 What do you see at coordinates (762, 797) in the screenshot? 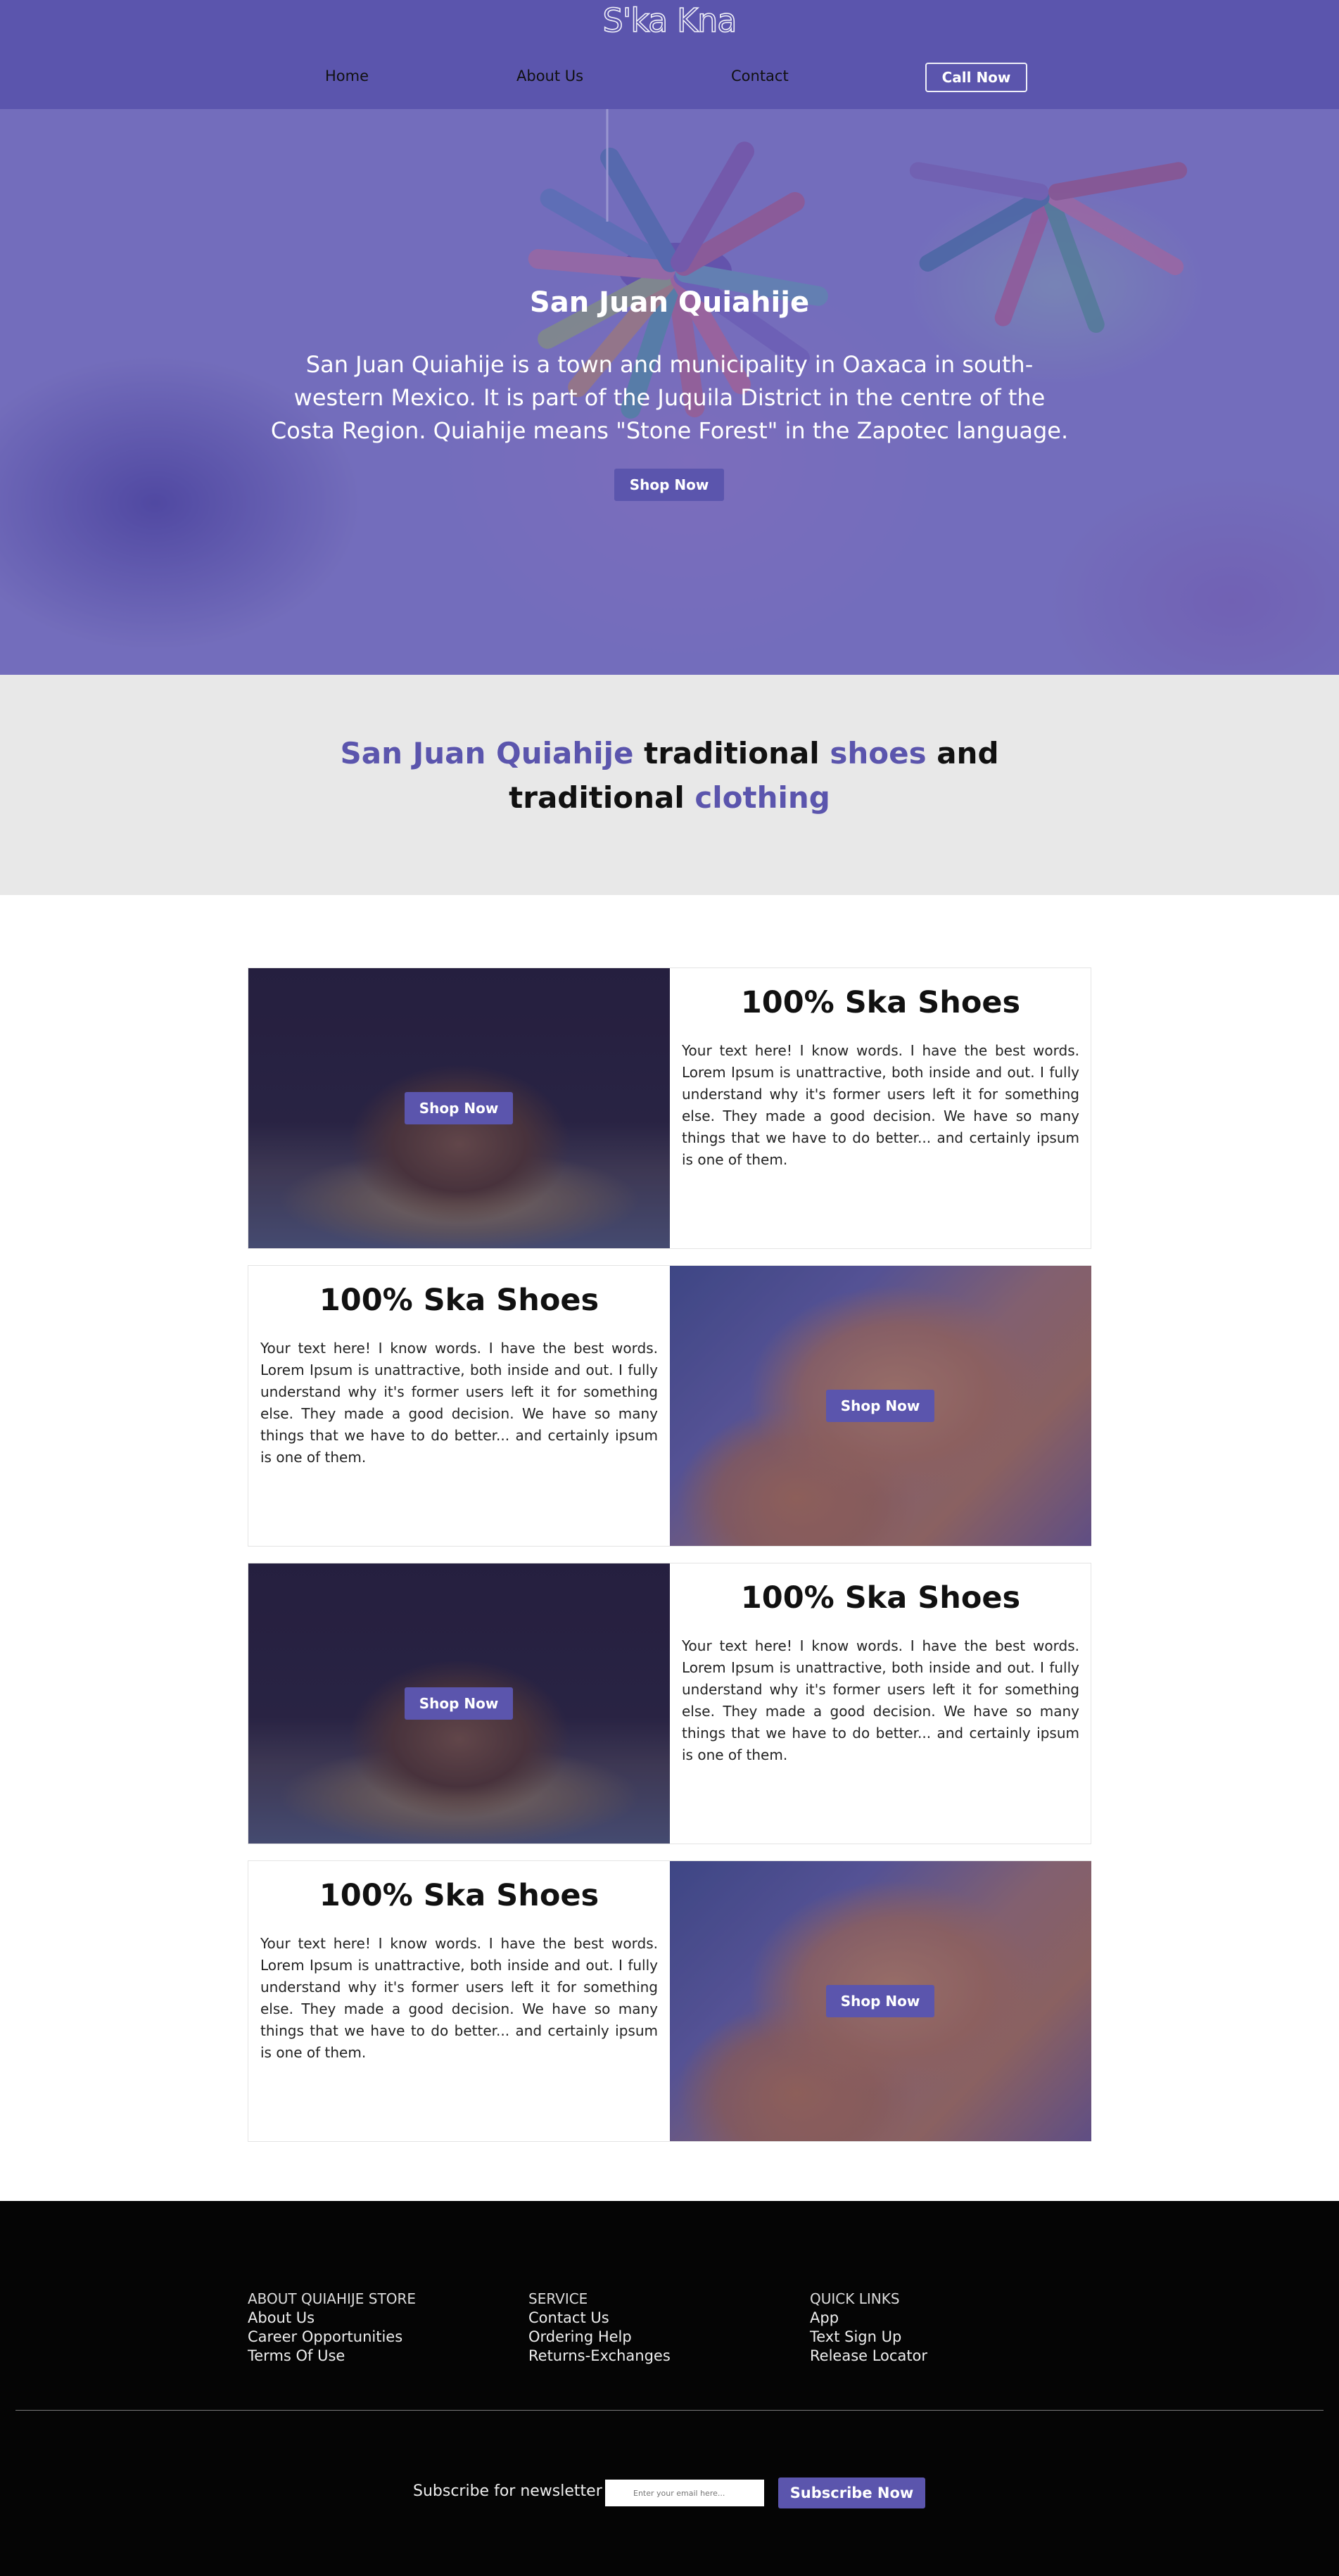
I see `tagline-accent-clothing: clothing` at bounding box center [762, 797].